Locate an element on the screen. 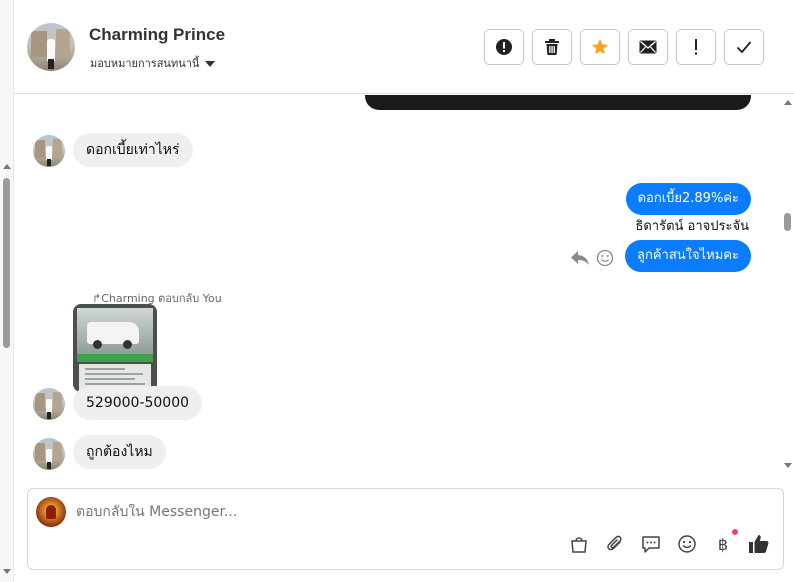 The image size is (794, 582). important-button is located at coordinates (696, 47).